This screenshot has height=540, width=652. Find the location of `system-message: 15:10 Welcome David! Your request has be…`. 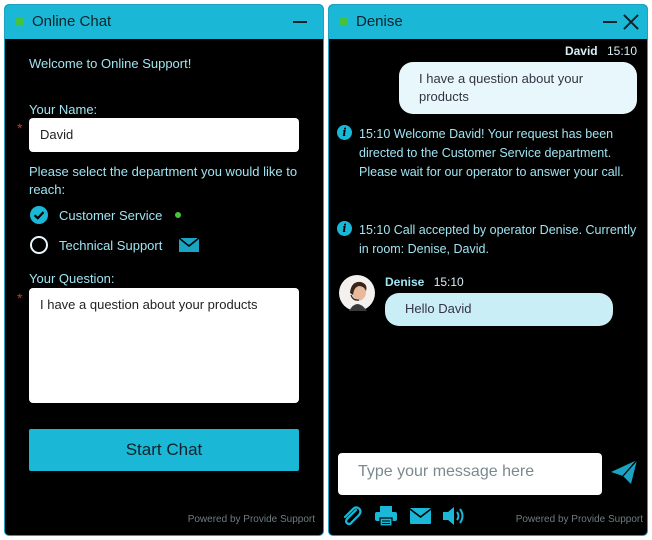

system-message: 15:10 Welcome David! Your request has be… is located at coordinates (491, 153).